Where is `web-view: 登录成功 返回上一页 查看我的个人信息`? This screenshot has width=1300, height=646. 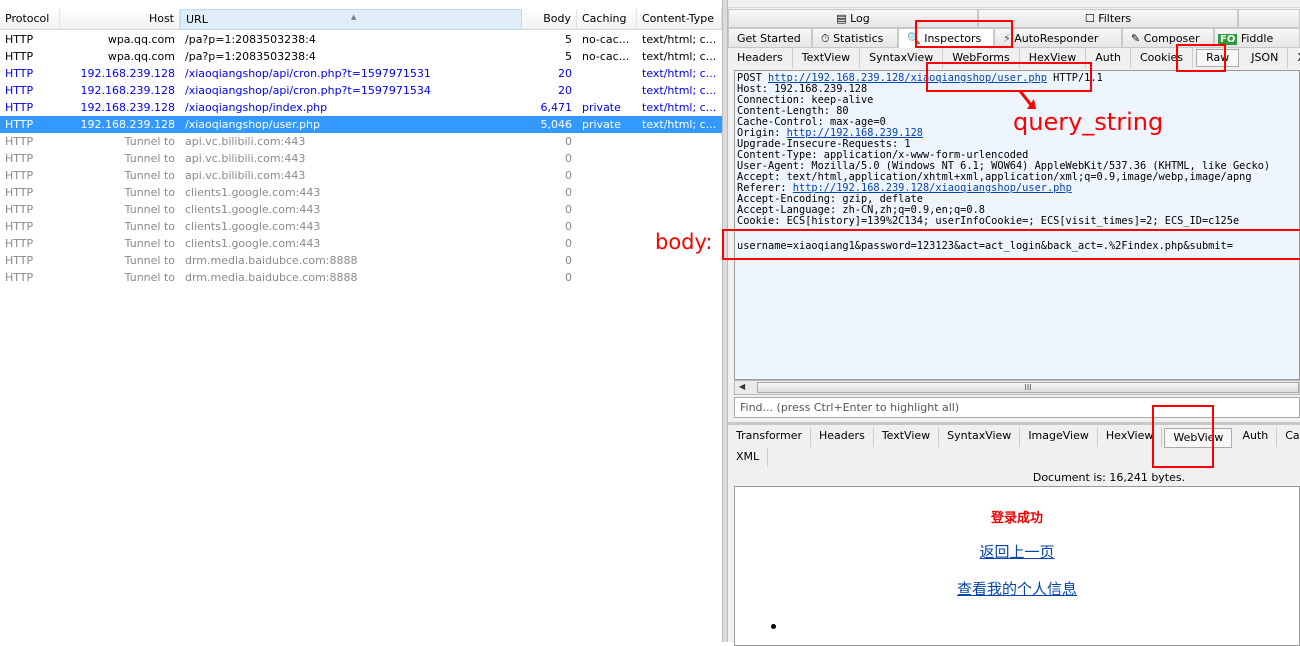 web-view: 登录成功 返回上一页 查看我的个人信息 is located at coordinates (1017, 566).